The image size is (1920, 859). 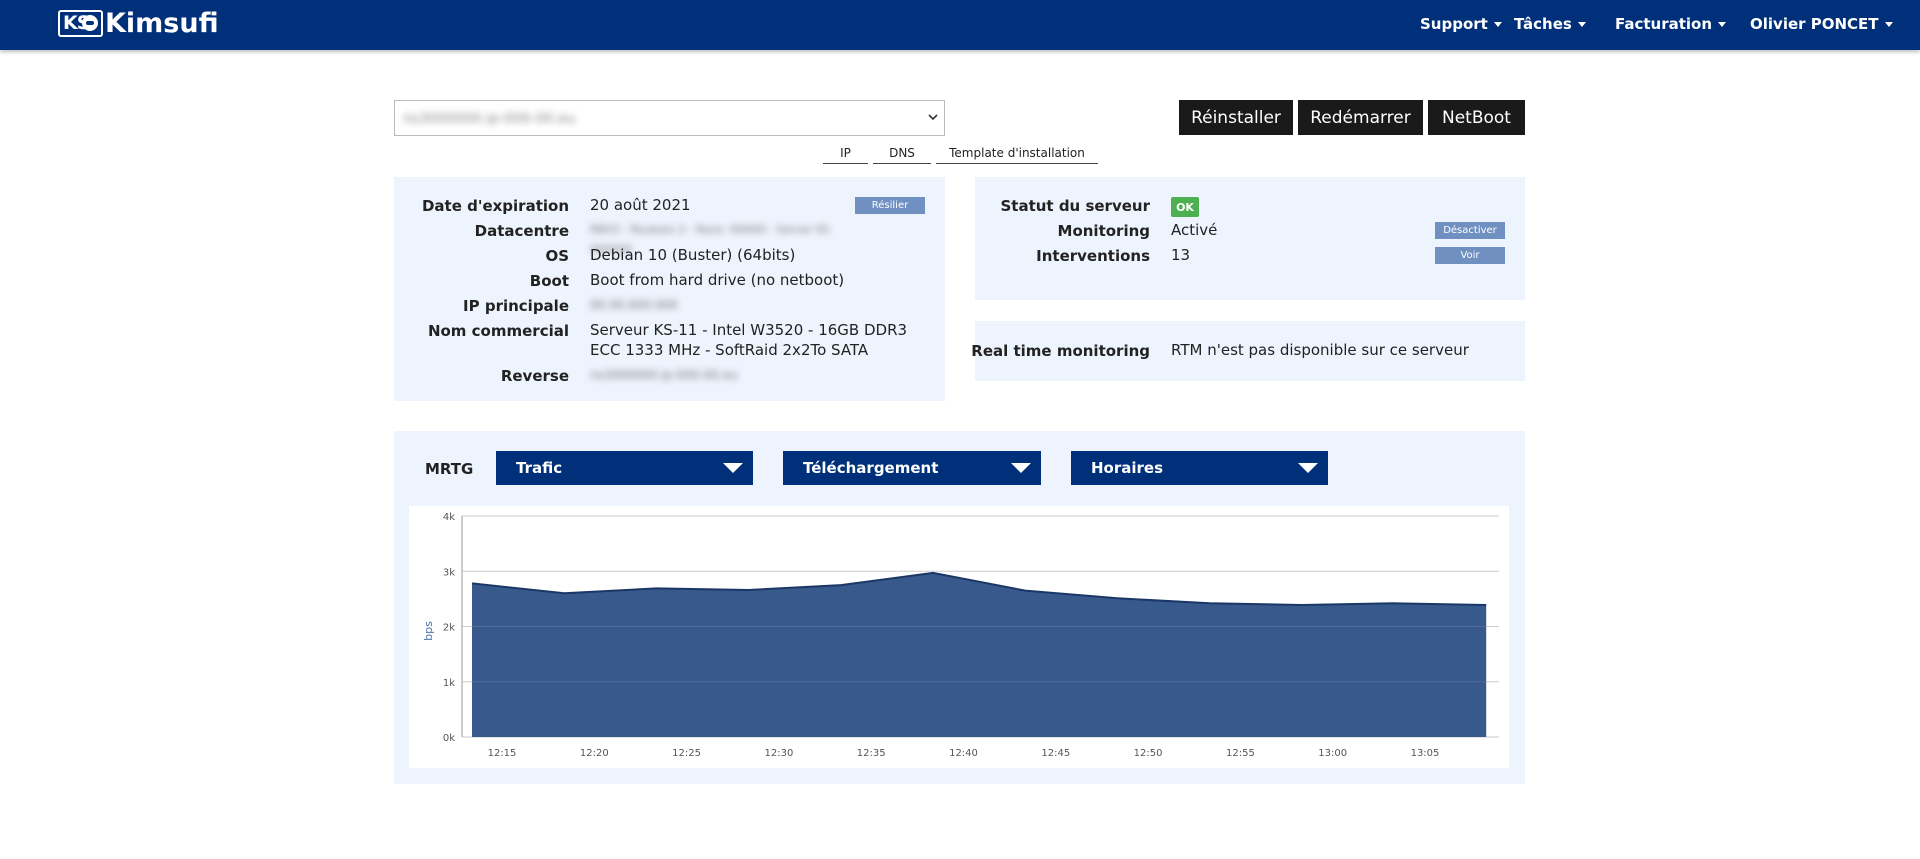 What do you see at coordinates (594, 753) in the screenshot?
I see `x-tick-label: 12:20` at bounding box center [594, 753].